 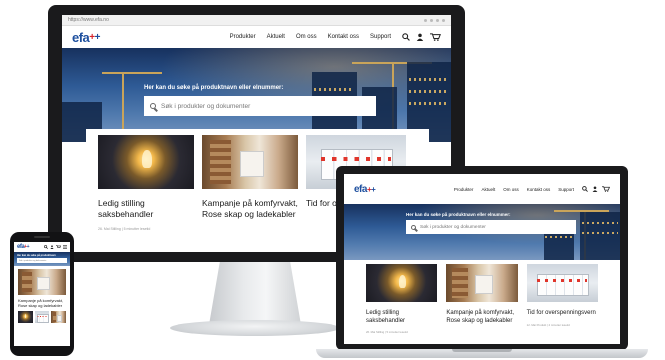 I want to click on thumbnail-lightbulb, so click(x=25, y=317).